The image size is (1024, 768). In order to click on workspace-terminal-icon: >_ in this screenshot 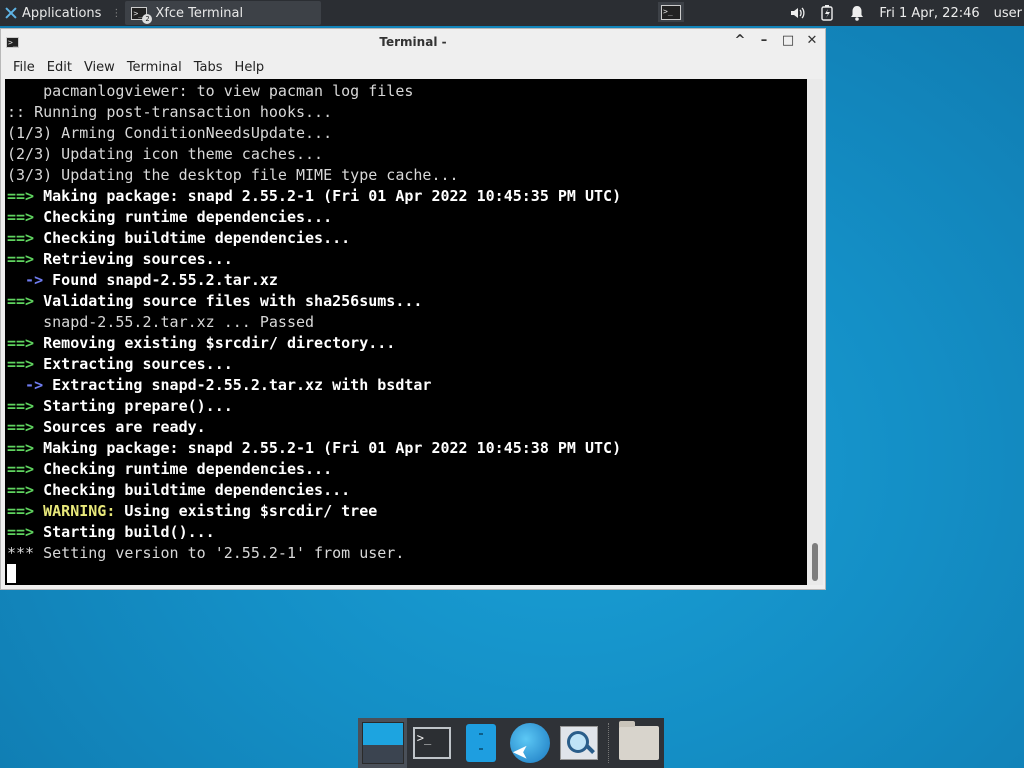, I will do `click(671, 12)`.